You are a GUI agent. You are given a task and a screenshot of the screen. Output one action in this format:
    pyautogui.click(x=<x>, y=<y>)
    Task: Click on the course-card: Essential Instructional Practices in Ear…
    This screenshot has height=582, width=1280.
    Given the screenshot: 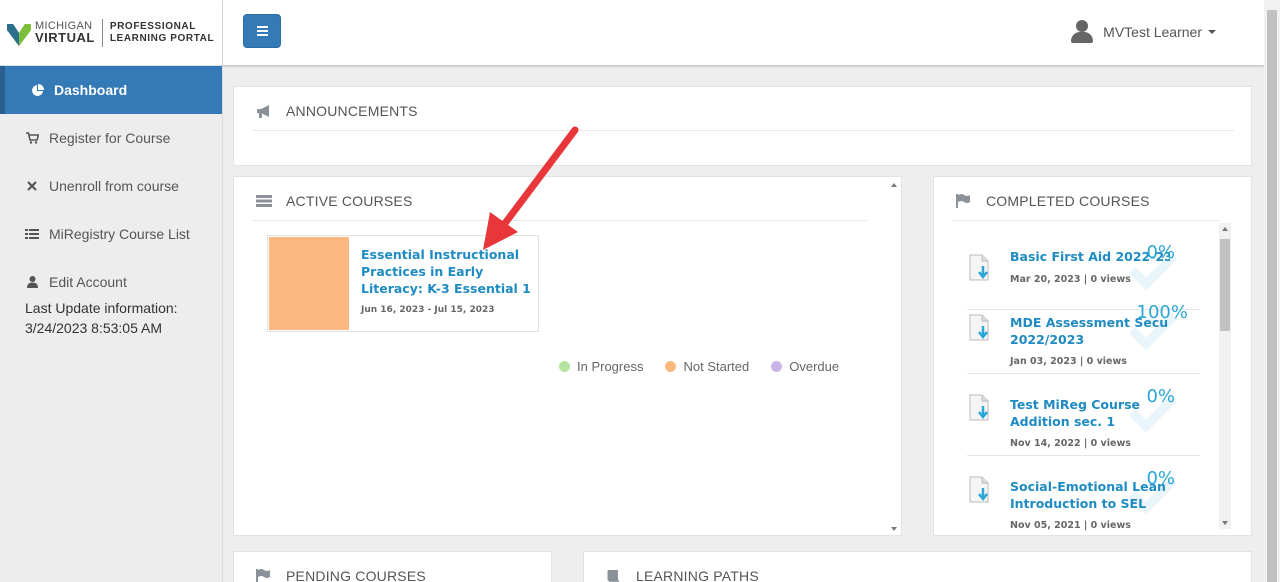 What is the action you would take?
    pyautogui.click(x=403, y=283)
    